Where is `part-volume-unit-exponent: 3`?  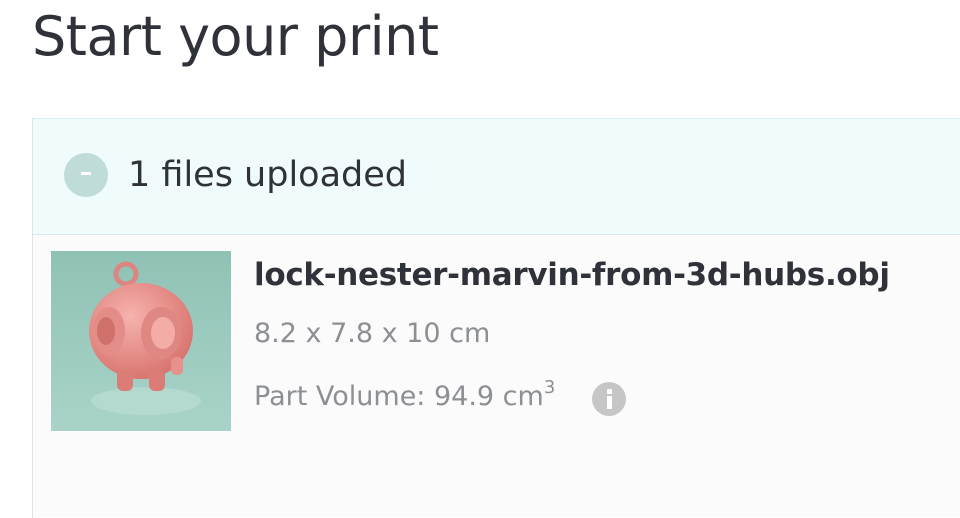 part-volume-unit-exponent: 3 is located at coordinates (549, 387).